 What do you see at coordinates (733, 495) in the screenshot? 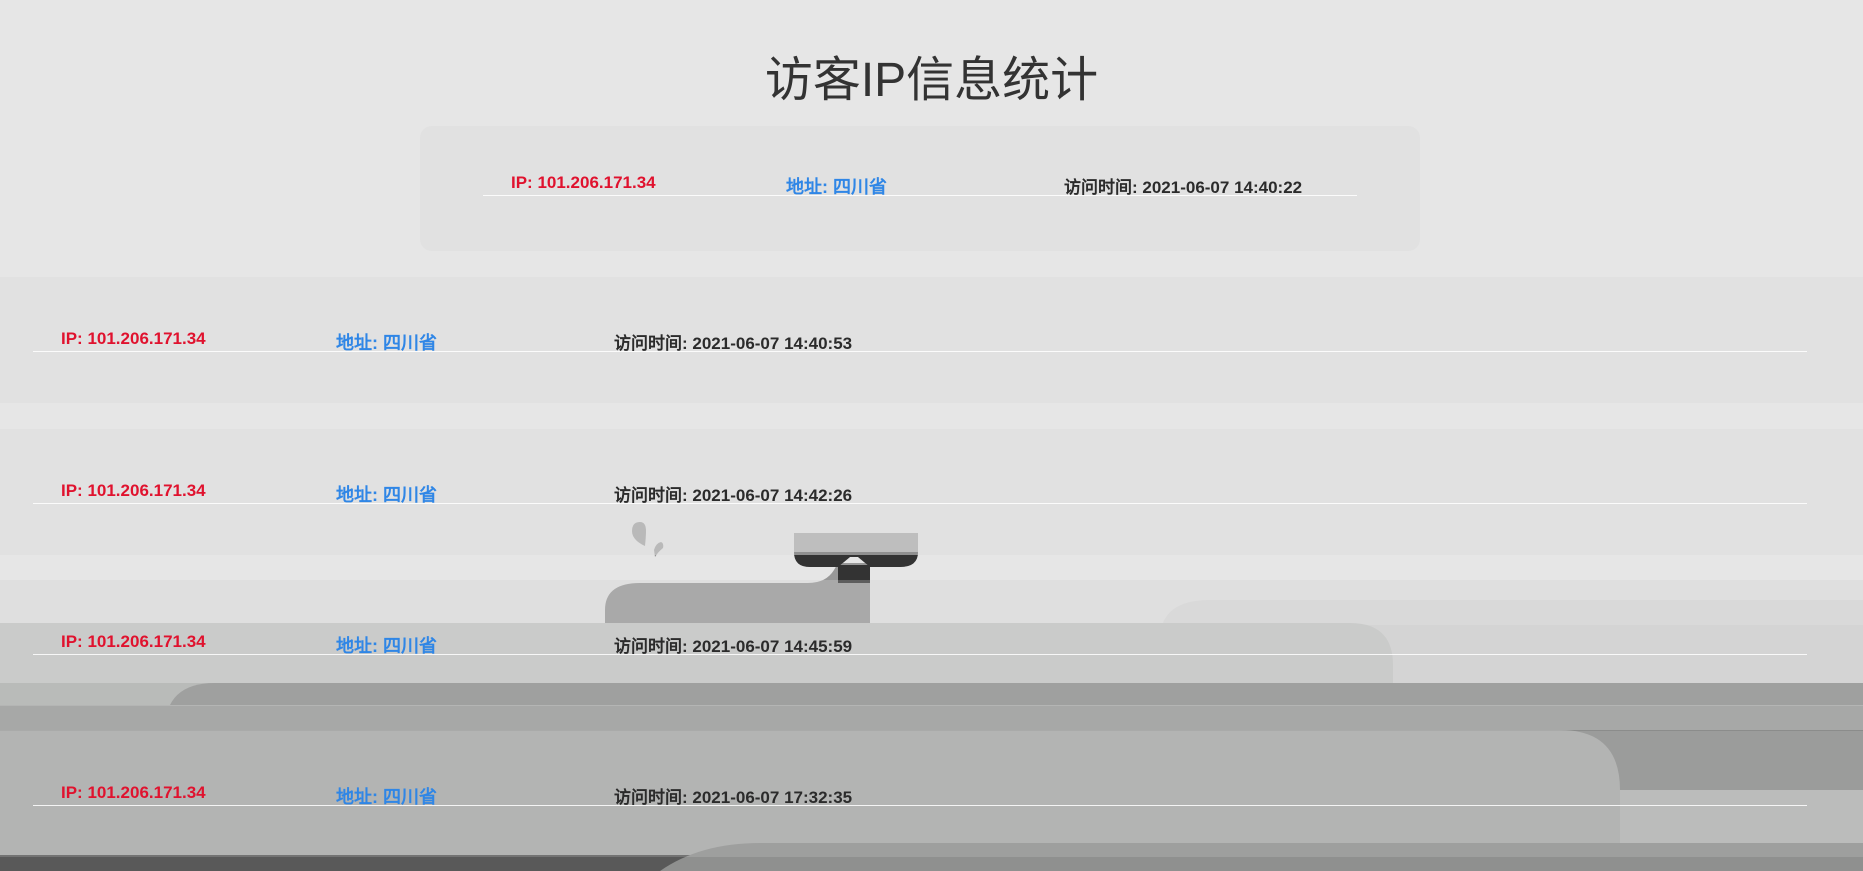
I see `visit-time-value: 访问时间: 2021-06-07 14:42:26` at bounding box center [733, 495].